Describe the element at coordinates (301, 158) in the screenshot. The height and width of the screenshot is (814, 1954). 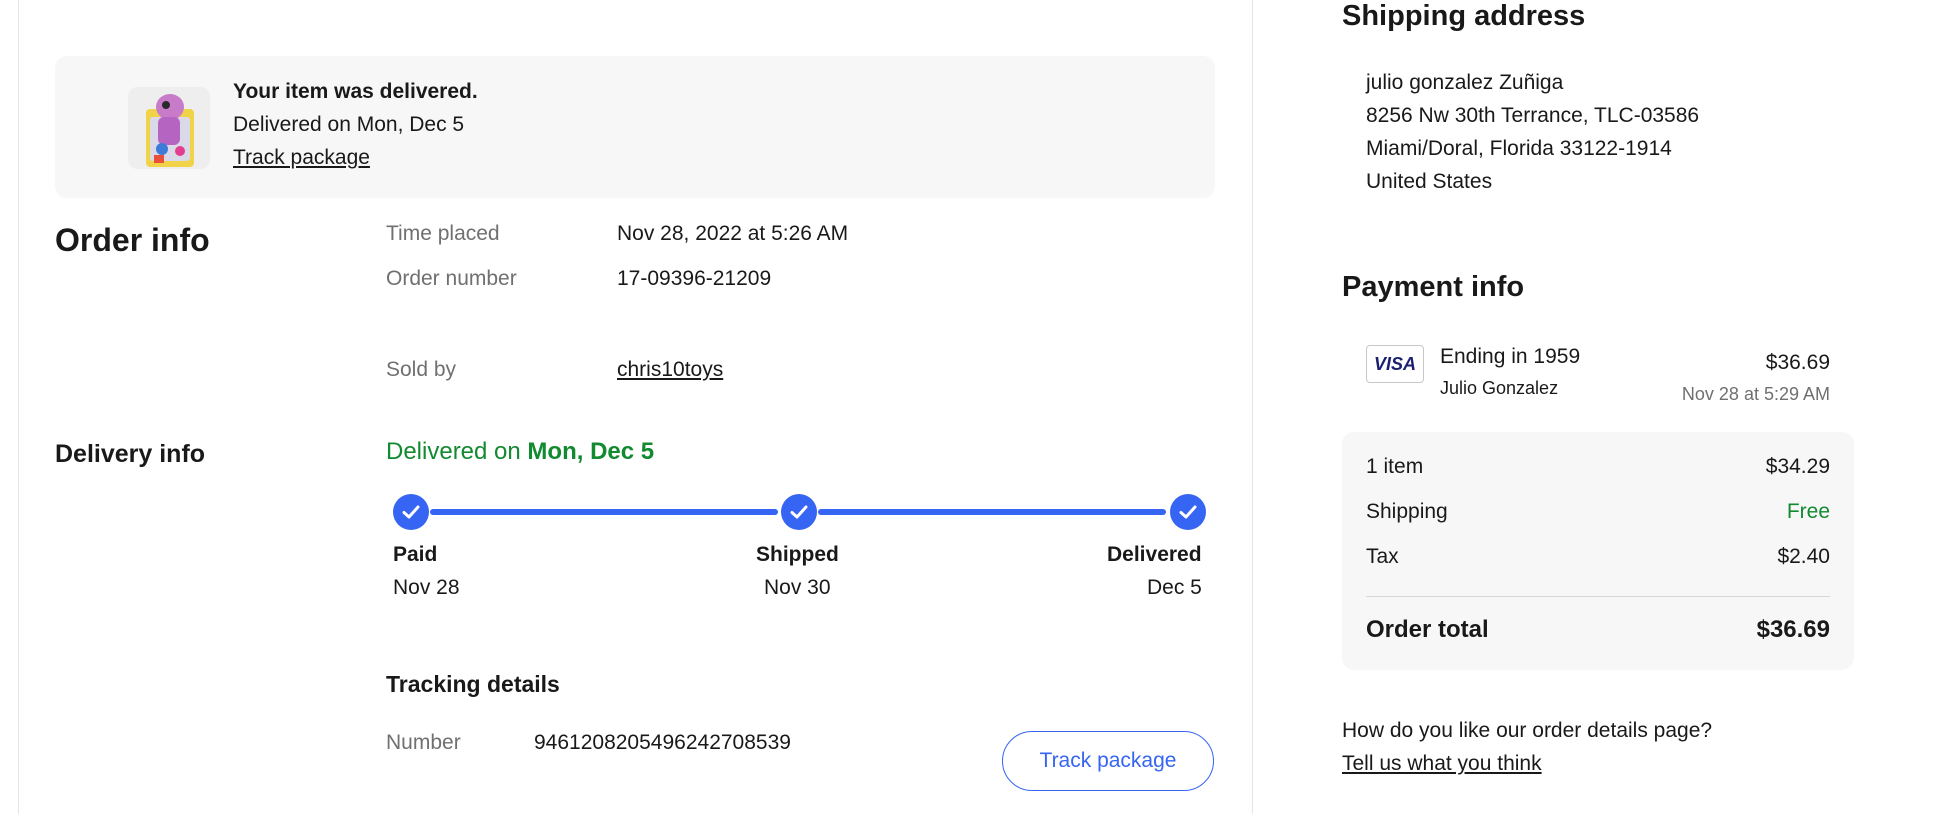
I see `banner-track-package-link: Track package` at that location.